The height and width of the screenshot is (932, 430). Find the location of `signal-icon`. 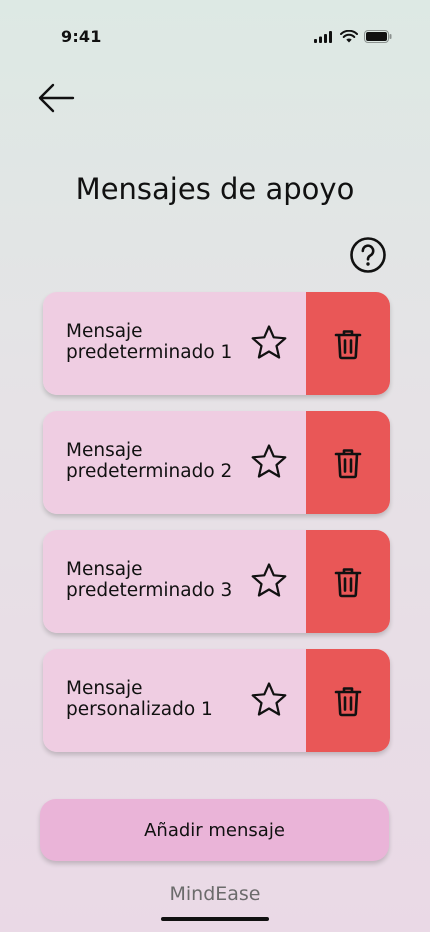

signal-icon is located at coordinates (323, 36).